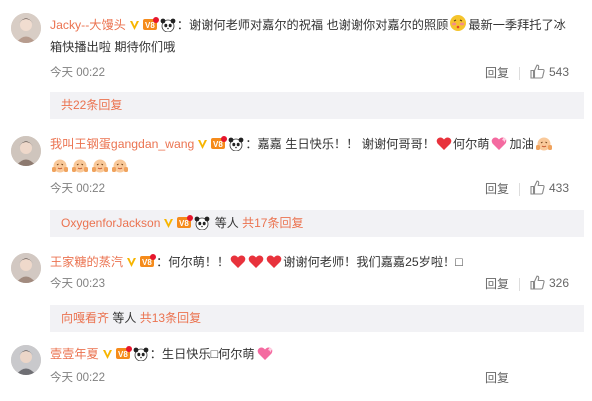  What do you see at coordinates (170, 318) in the screenshot?
I see `view-replies-link: 共13条回复` at bounding box center [170, 318].